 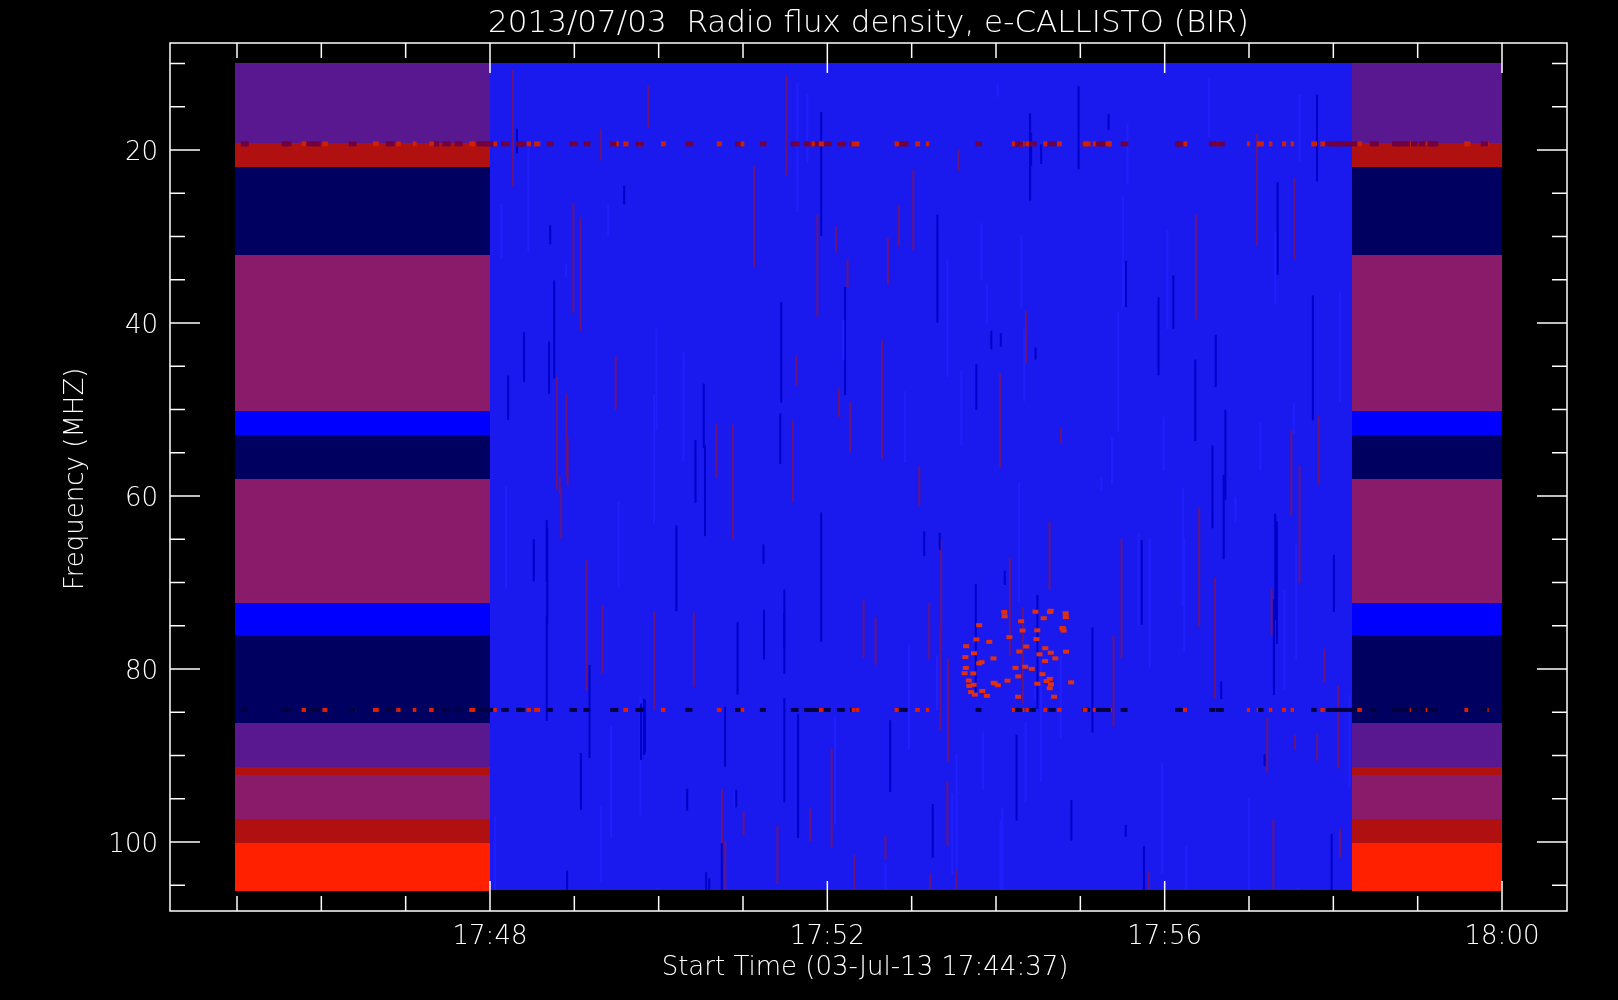 What do you see at coordinates (865, 966) in the screenshot?
I see `x-axis-label: Start Time (03-Jul-13 17:44:37)` at bounding box center [865, 966].